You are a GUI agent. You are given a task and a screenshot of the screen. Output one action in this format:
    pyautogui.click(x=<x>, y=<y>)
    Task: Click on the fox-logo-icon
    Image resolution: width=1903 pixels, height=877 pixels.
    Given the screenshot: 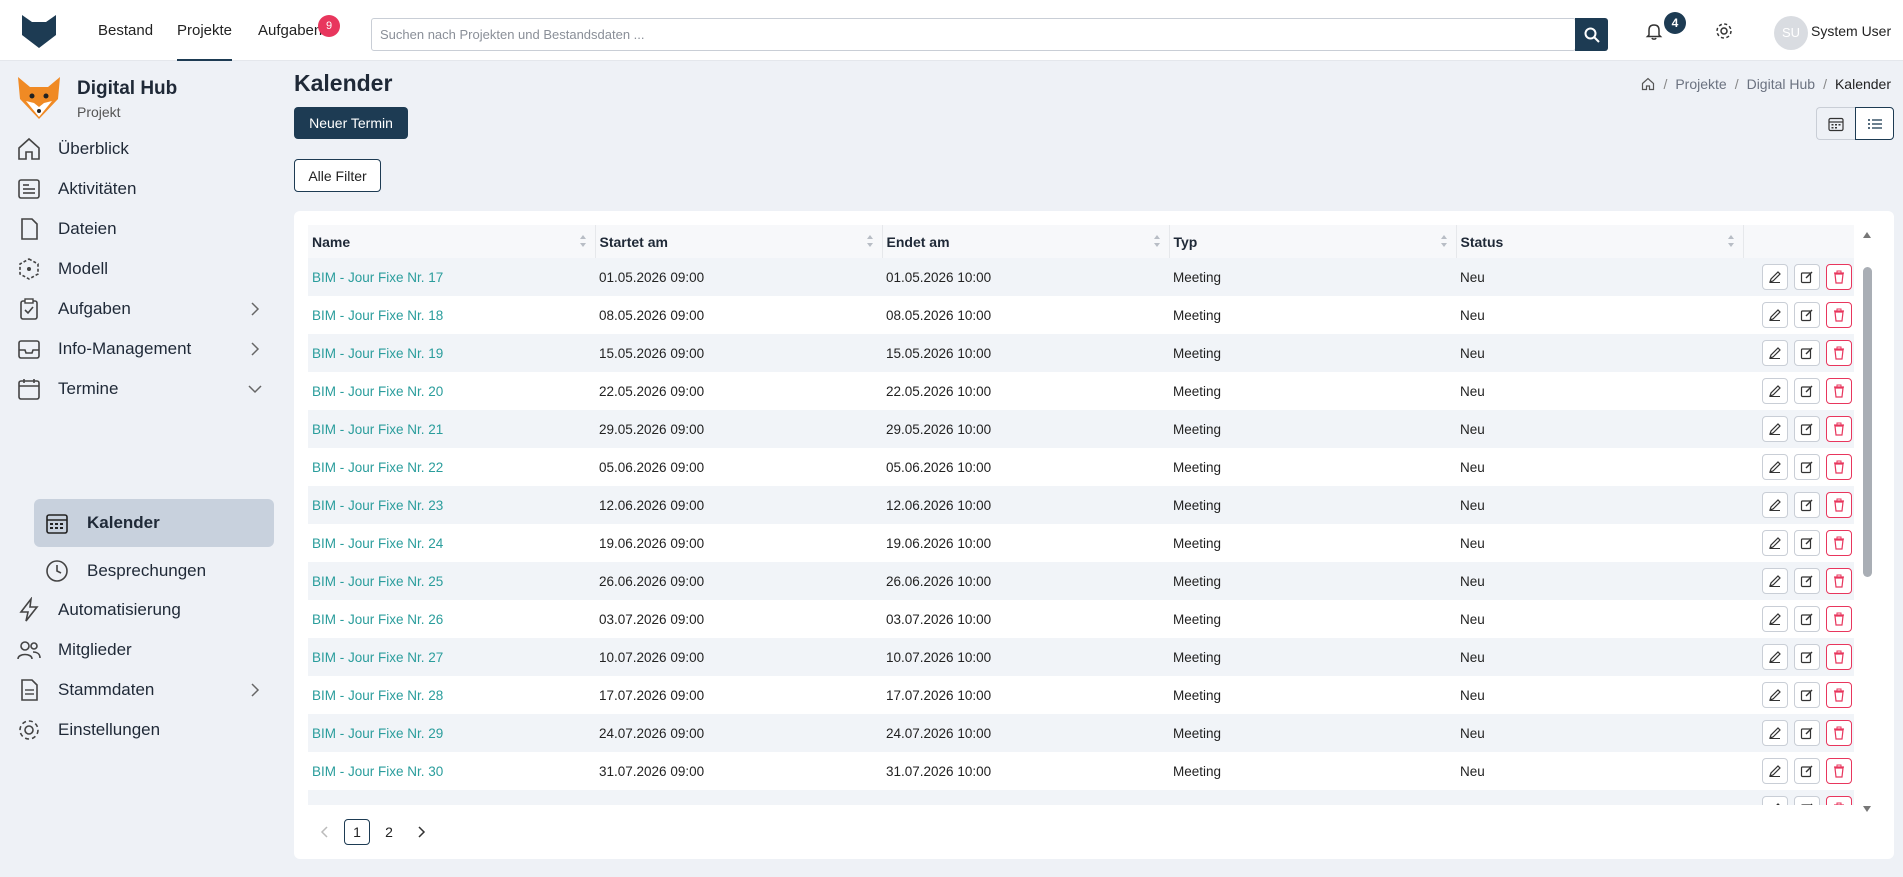 What is the action you would take?
    pyautogui.click(x=39, y=31)
    